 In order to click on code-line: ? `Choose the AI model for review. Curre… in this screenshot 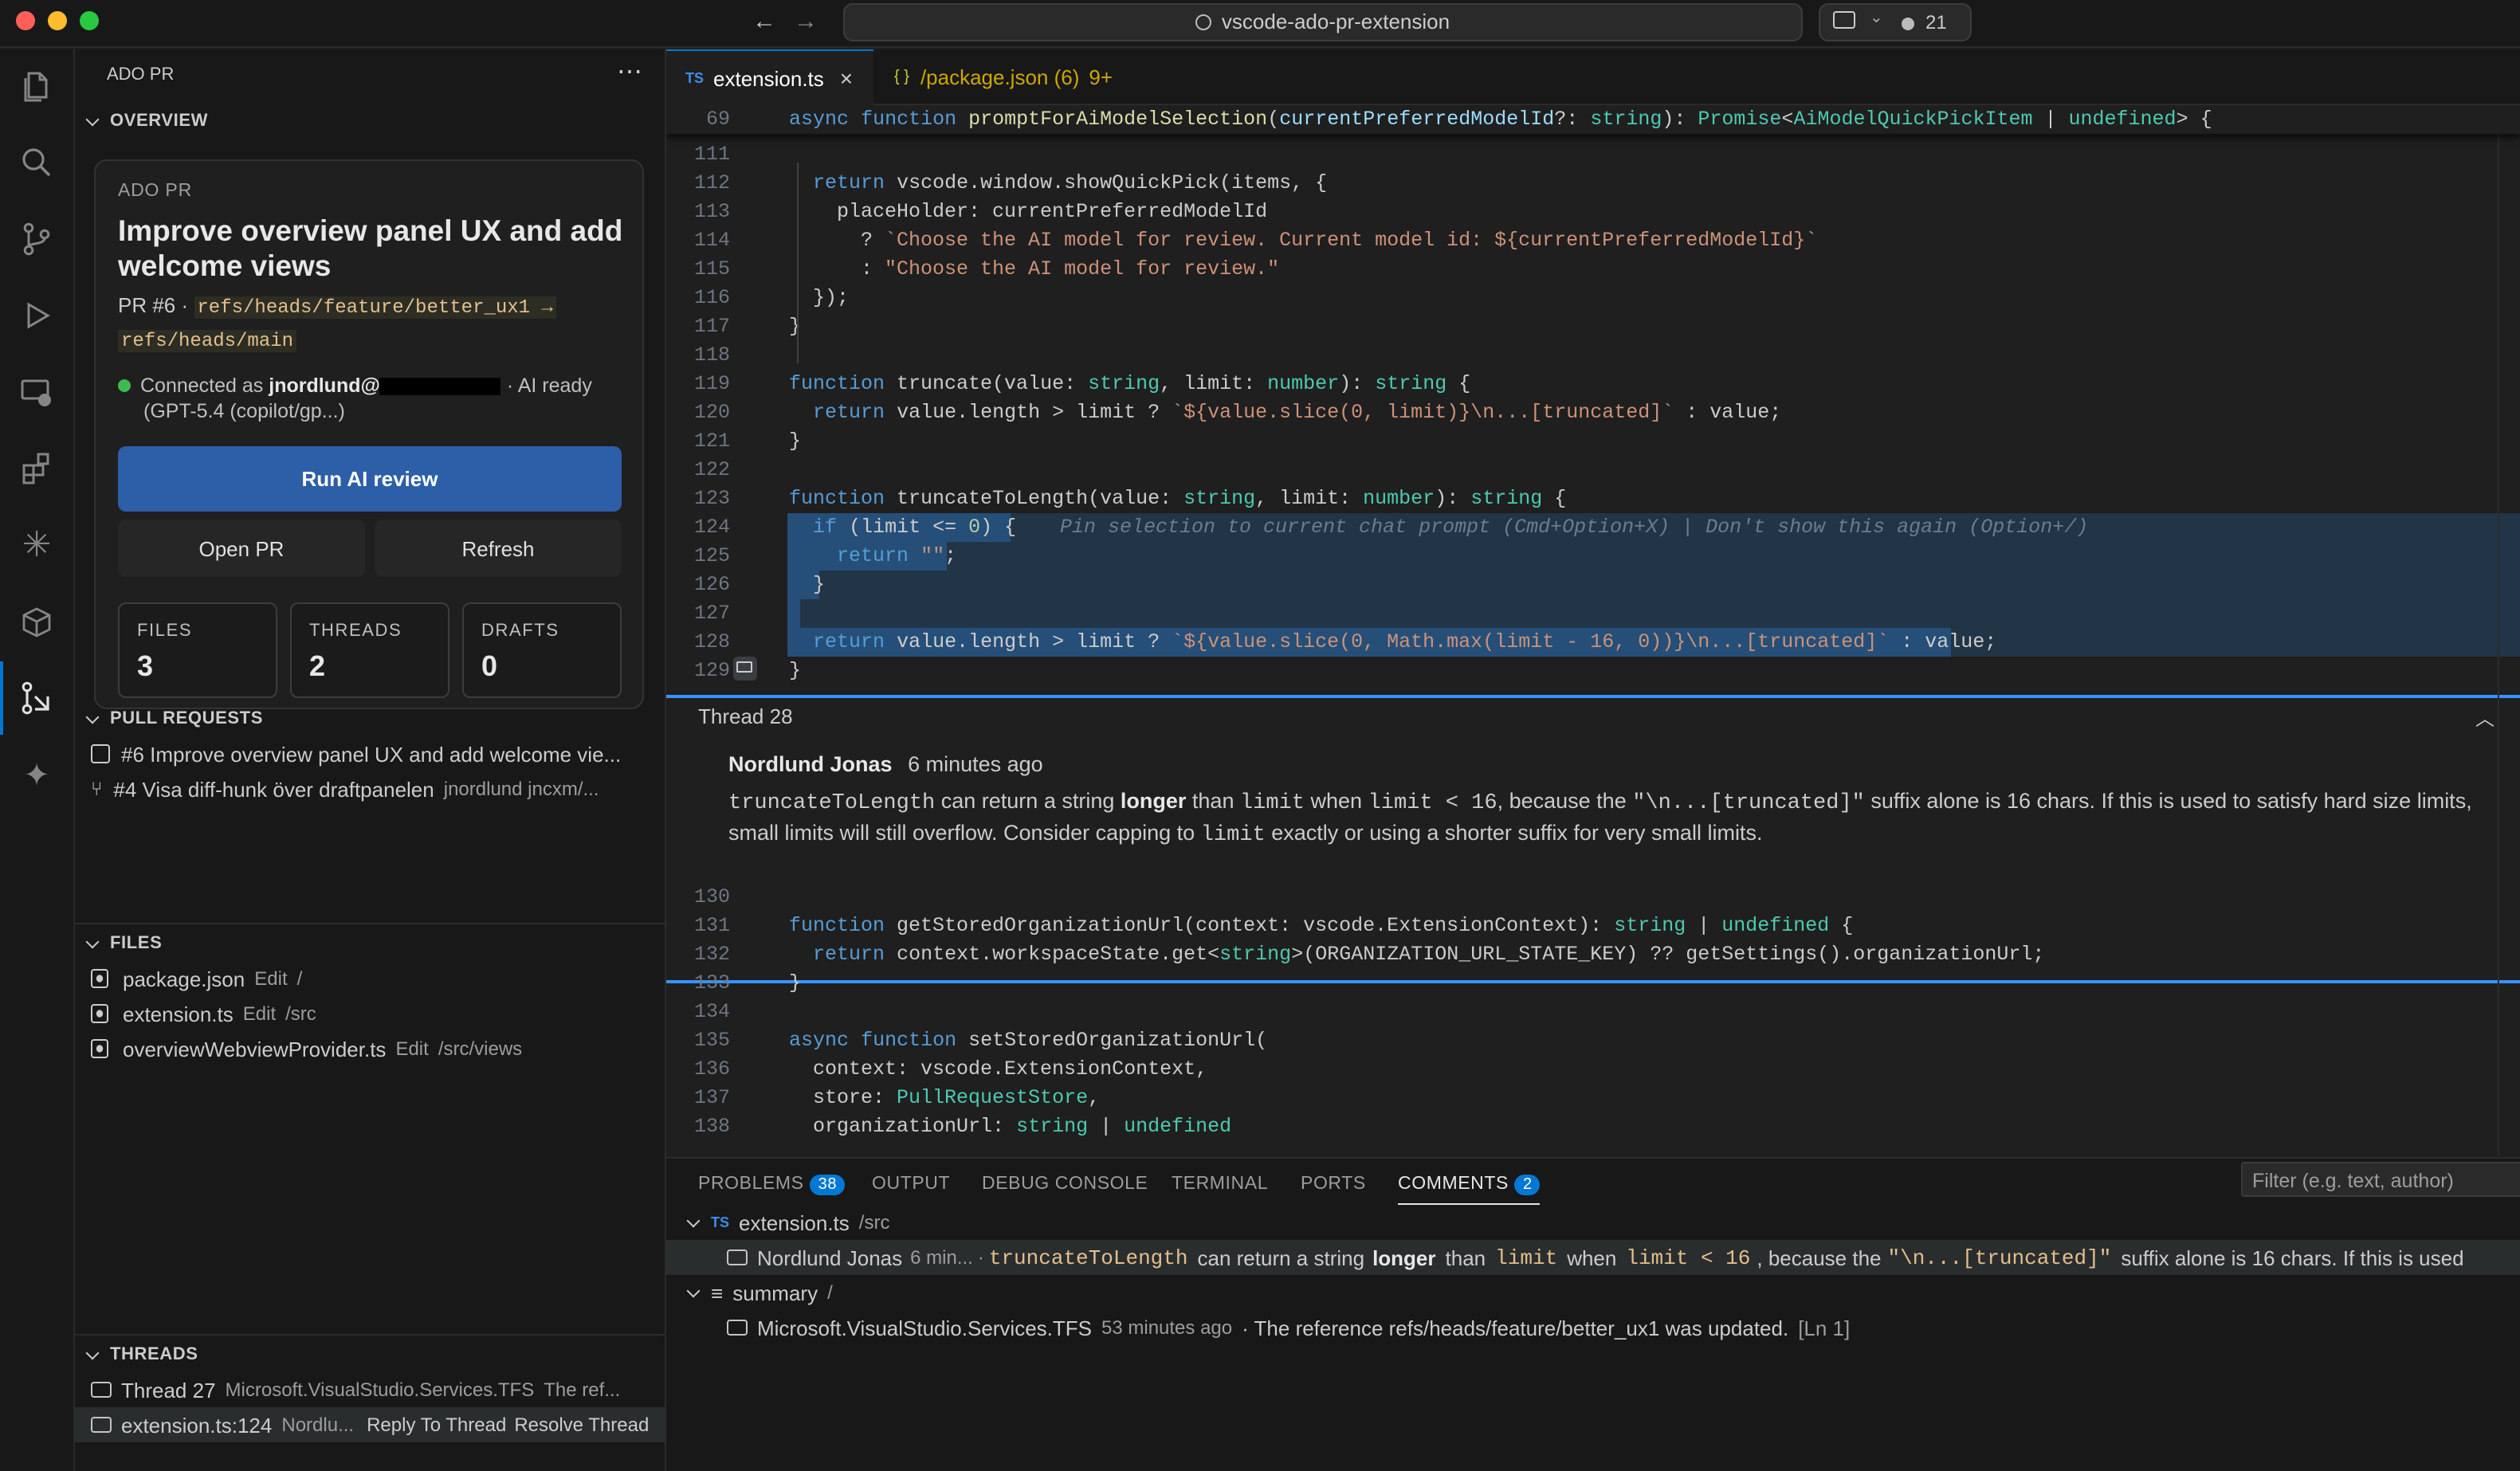, I will do `click(1303, 240)`.